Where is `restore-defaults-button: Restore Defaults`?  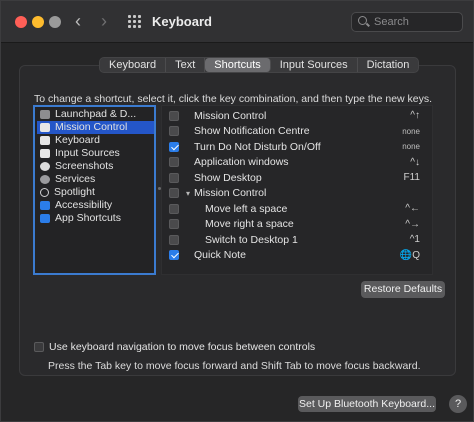 restore-defaults-button: Restore Defaults is located at coordinates (403, 289).